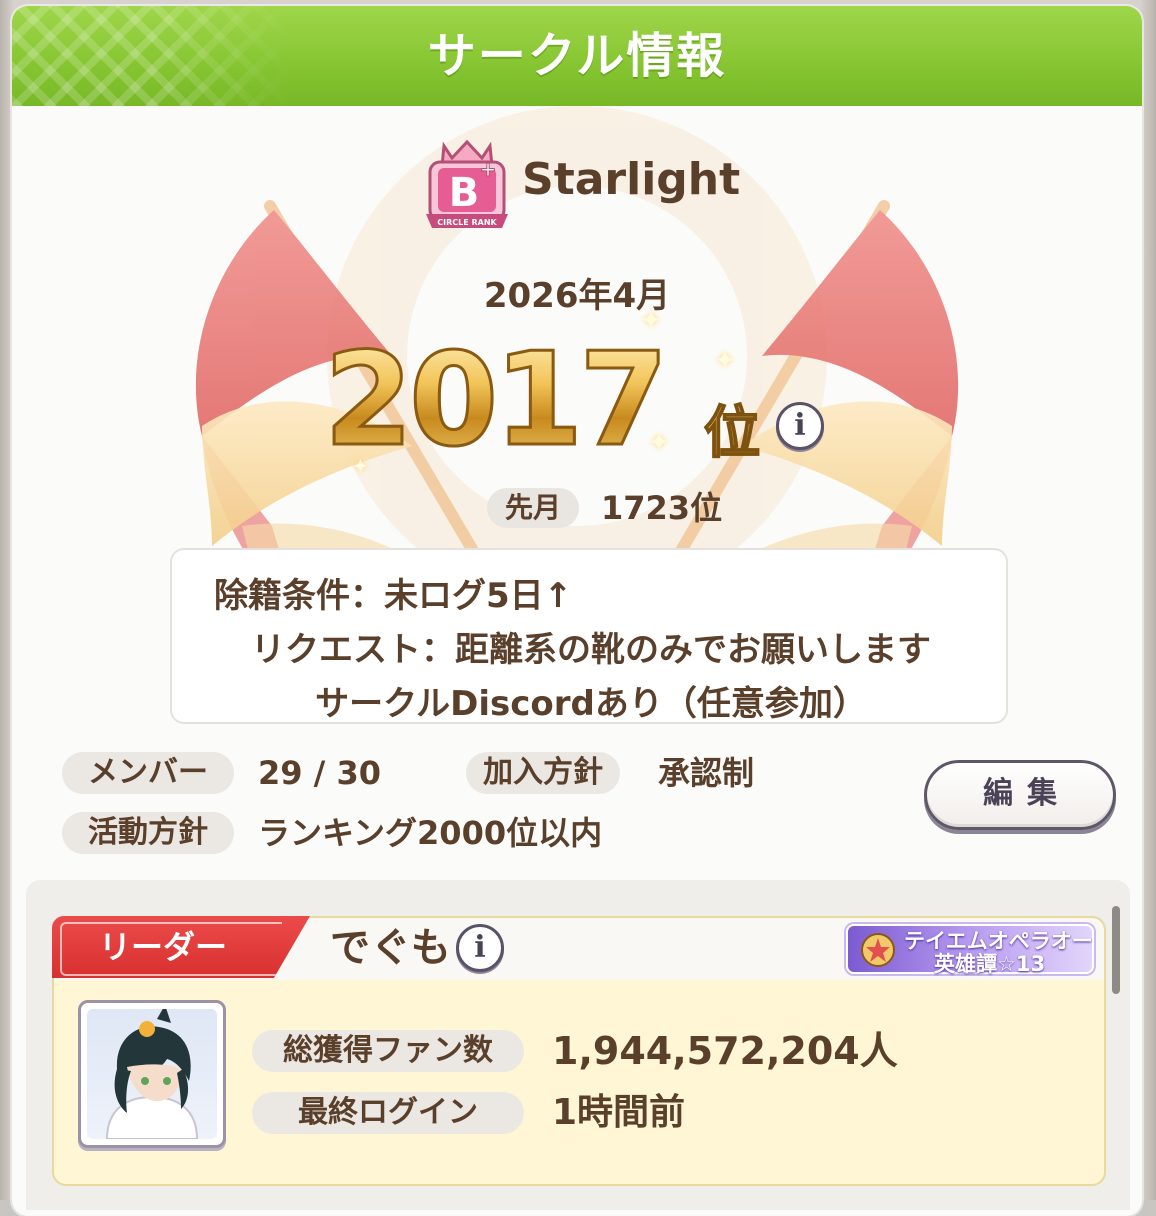 The image size is (1156, 1216). What do you see at coordinates (480, 948) in the screenshot?
I see `leader-info-icon: i` at bounding box center [480, 948].